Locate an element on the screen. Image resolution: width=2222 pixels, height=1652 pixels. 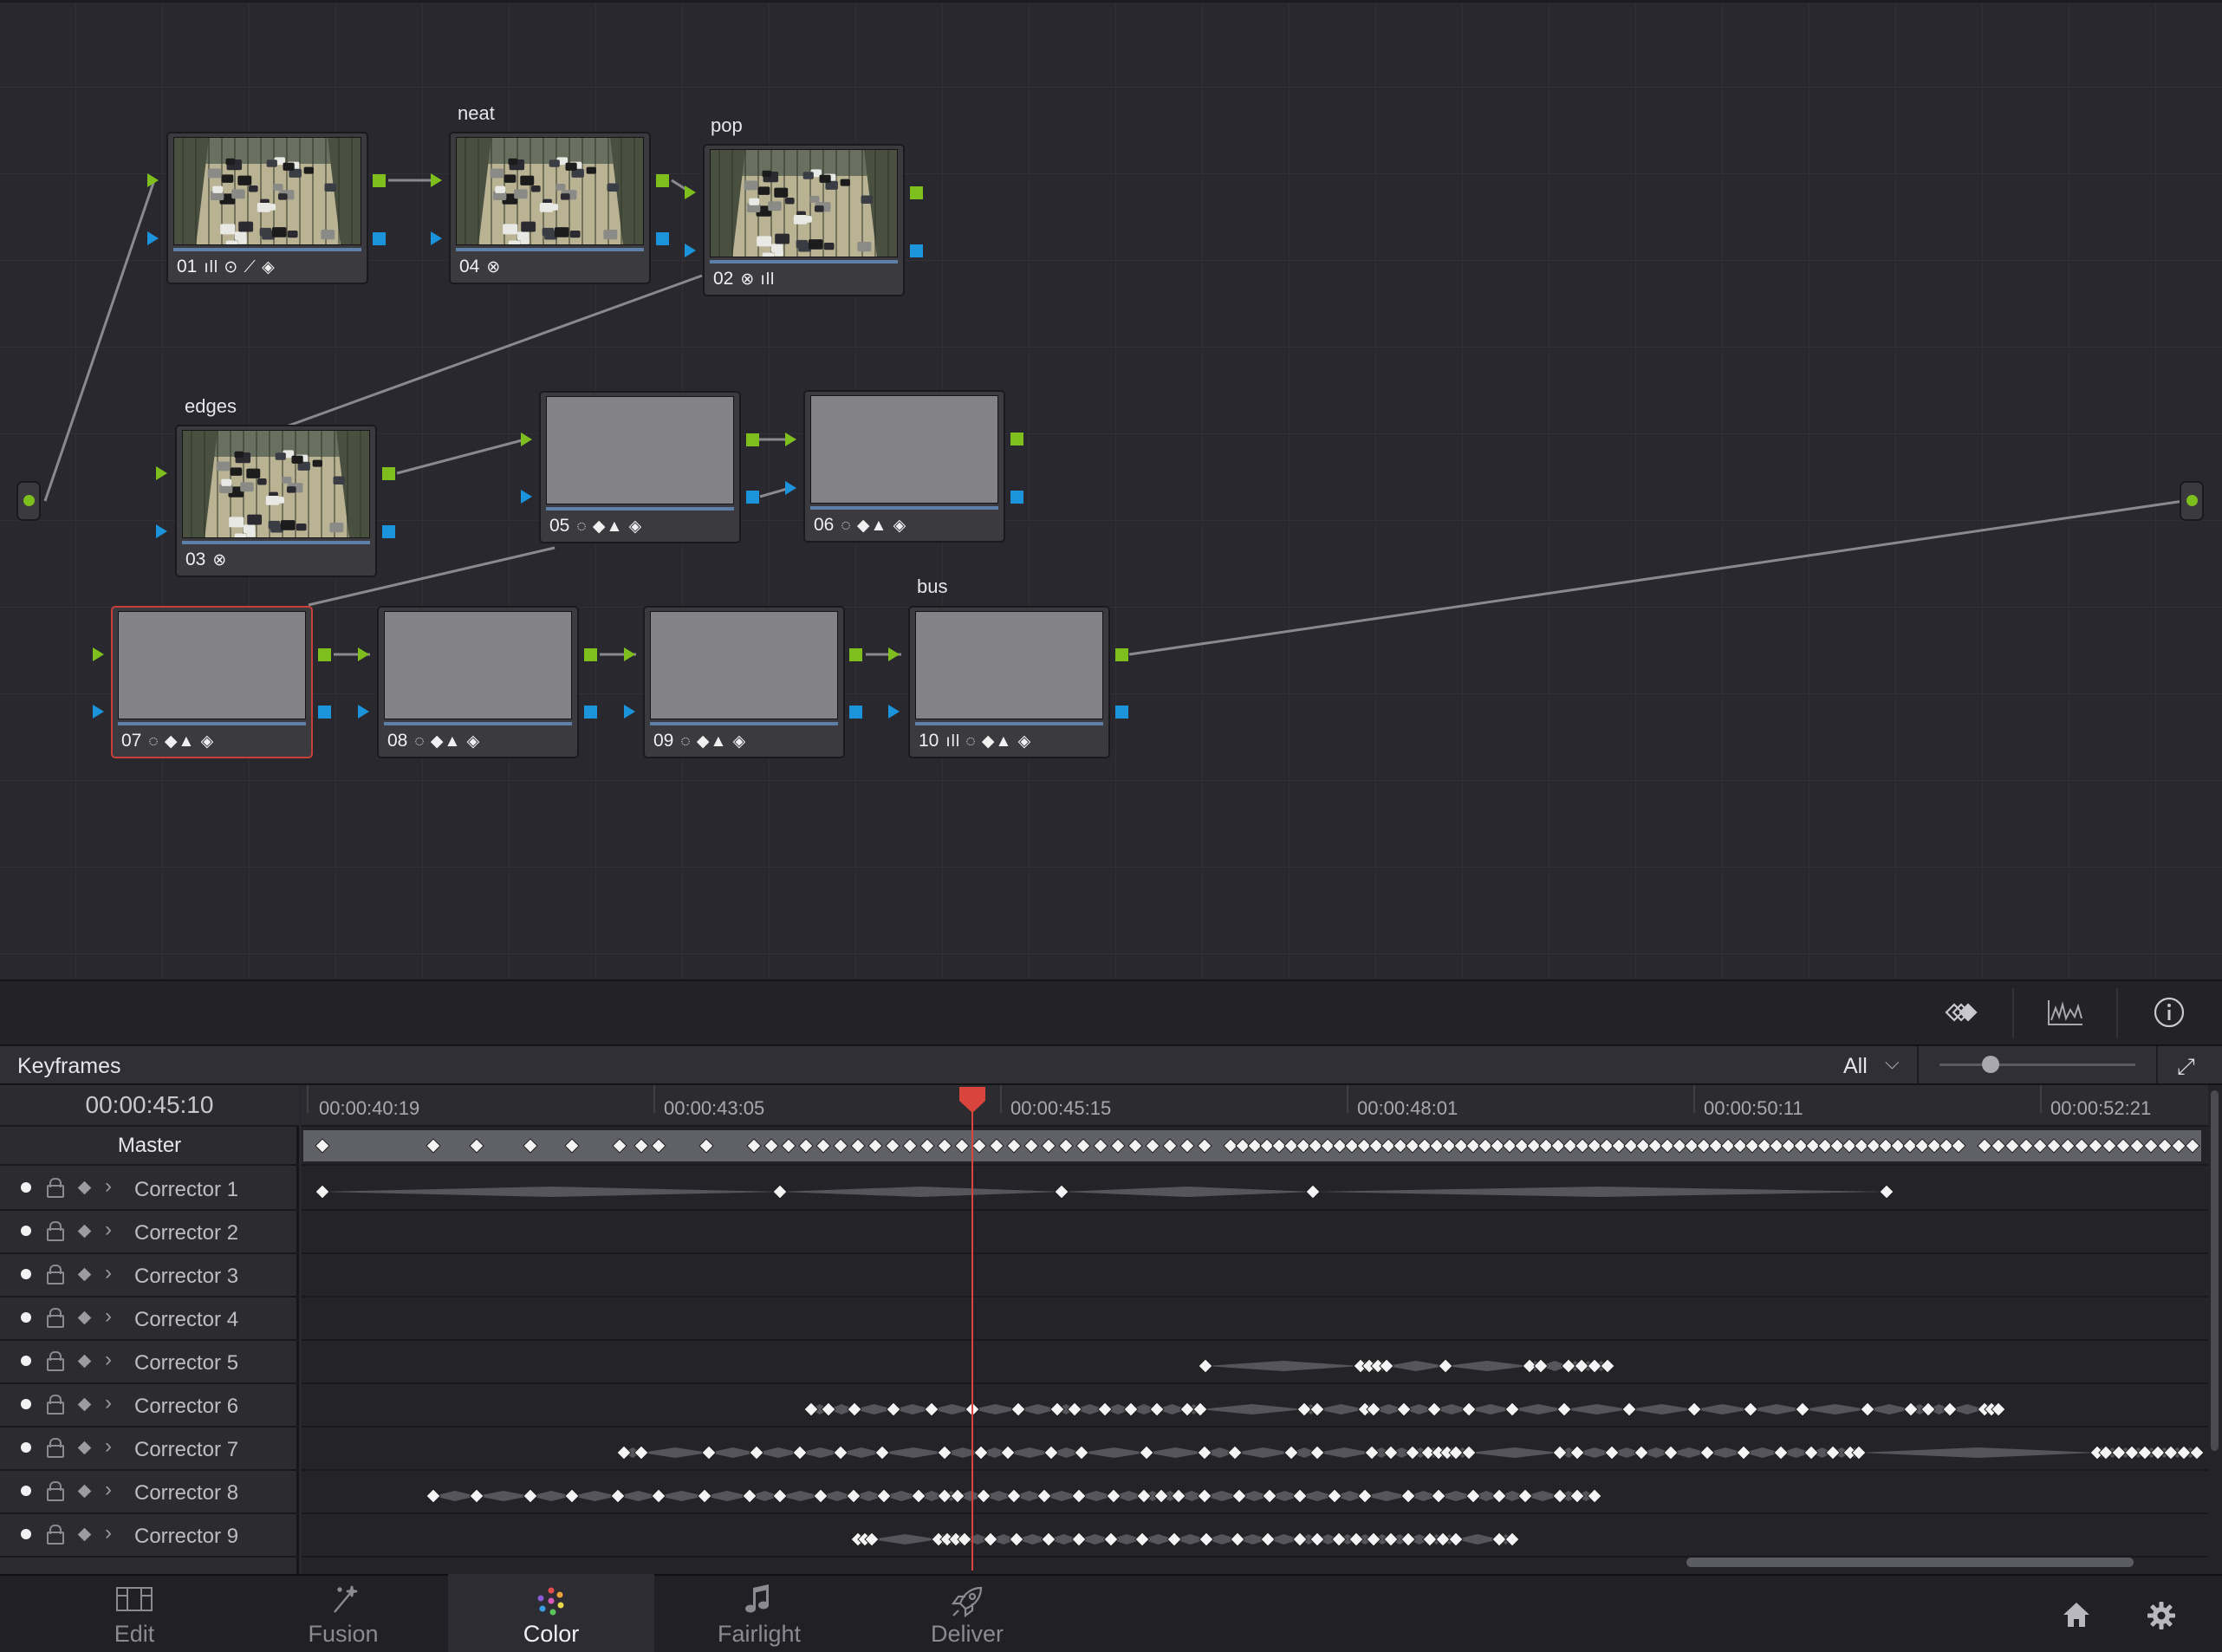
track-row-corrector-4: › Corrector 4 is located at coordinates (149, 1319).